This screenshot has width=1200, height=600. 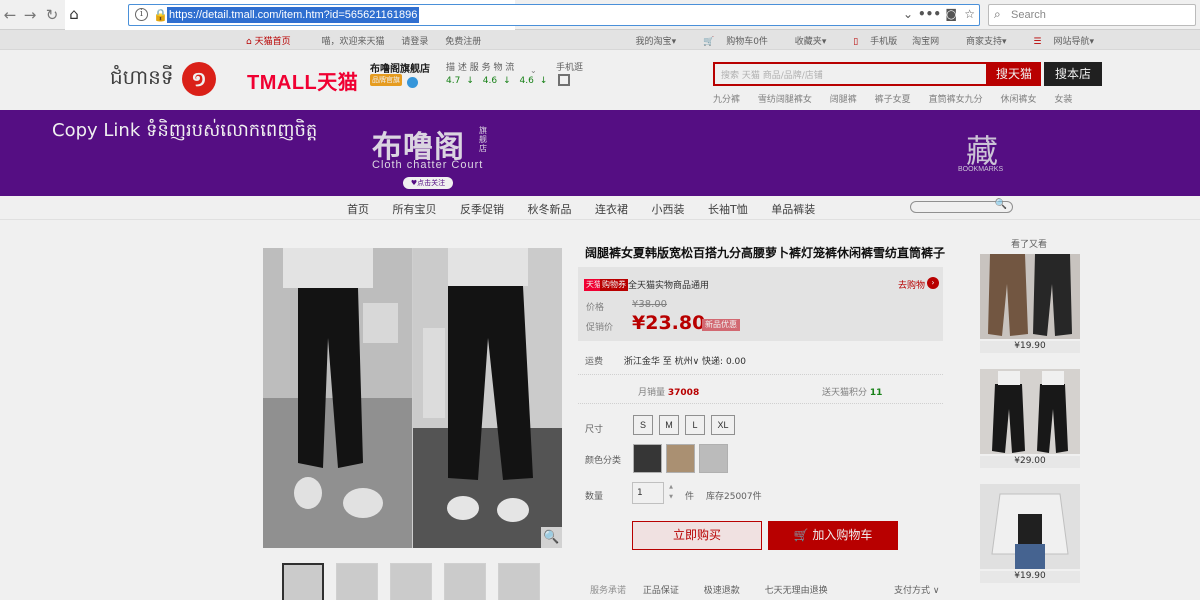 I want to click on color-option-grey, so click(x=713, y=458).